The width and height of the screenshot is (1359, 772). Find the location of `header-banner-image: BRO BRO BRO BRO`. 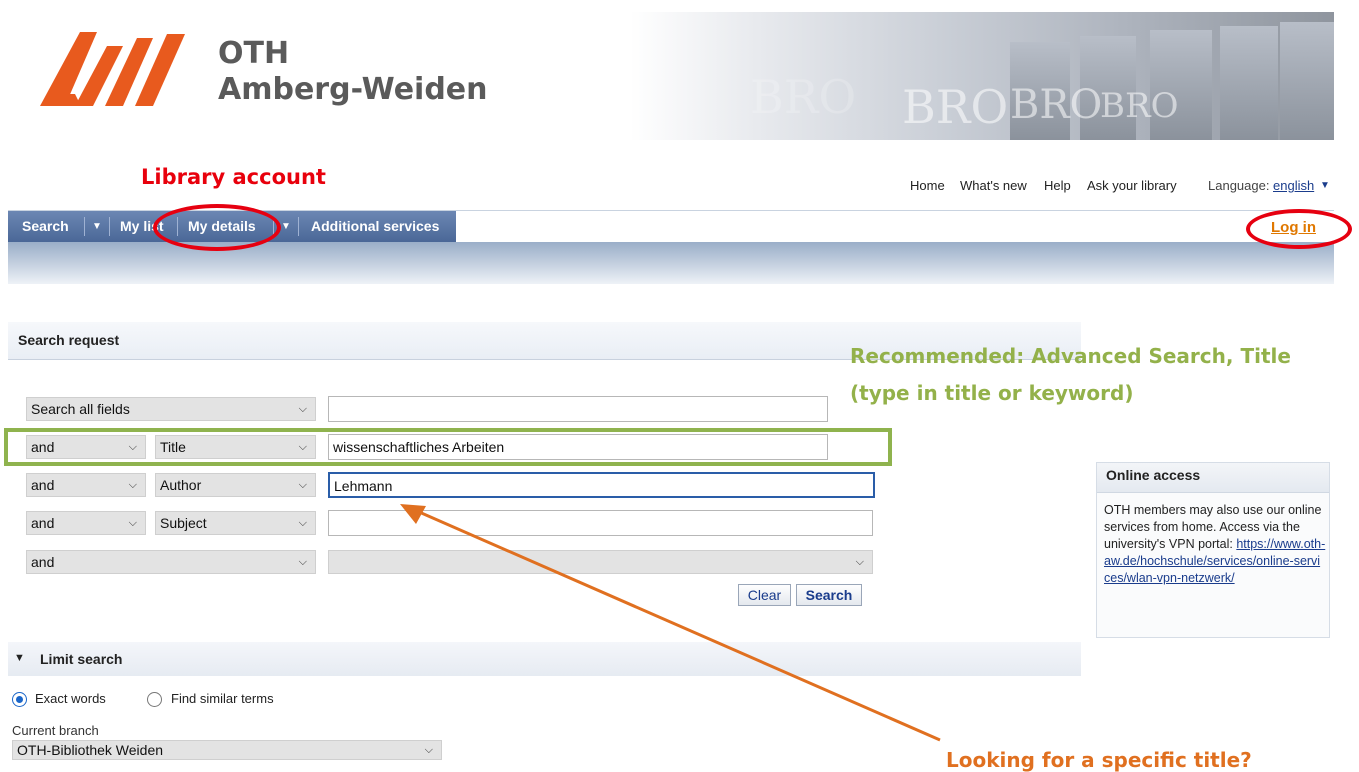

header-banner-image: BRO BRO BRO BRO is located at coordinates (982, 76).